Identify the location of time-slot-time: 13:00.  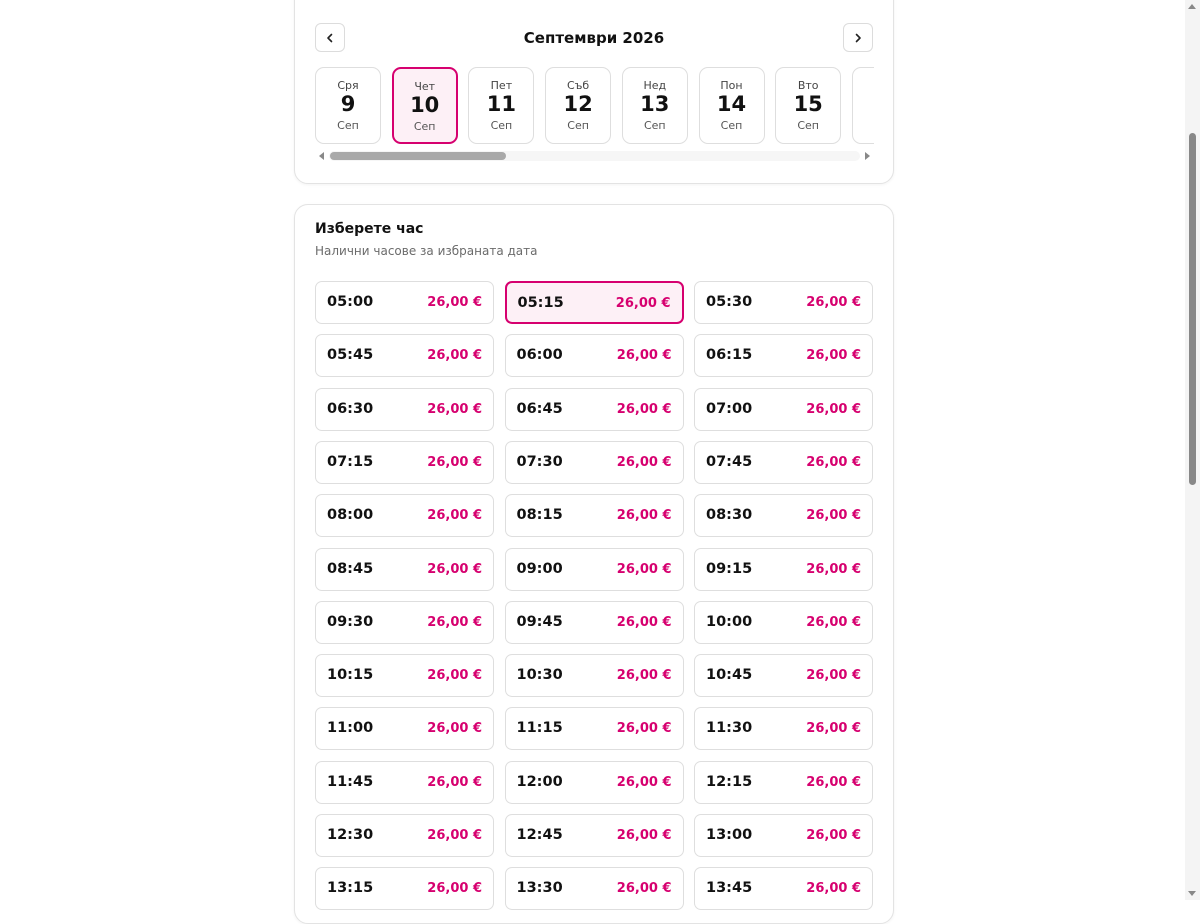
(729, 835).